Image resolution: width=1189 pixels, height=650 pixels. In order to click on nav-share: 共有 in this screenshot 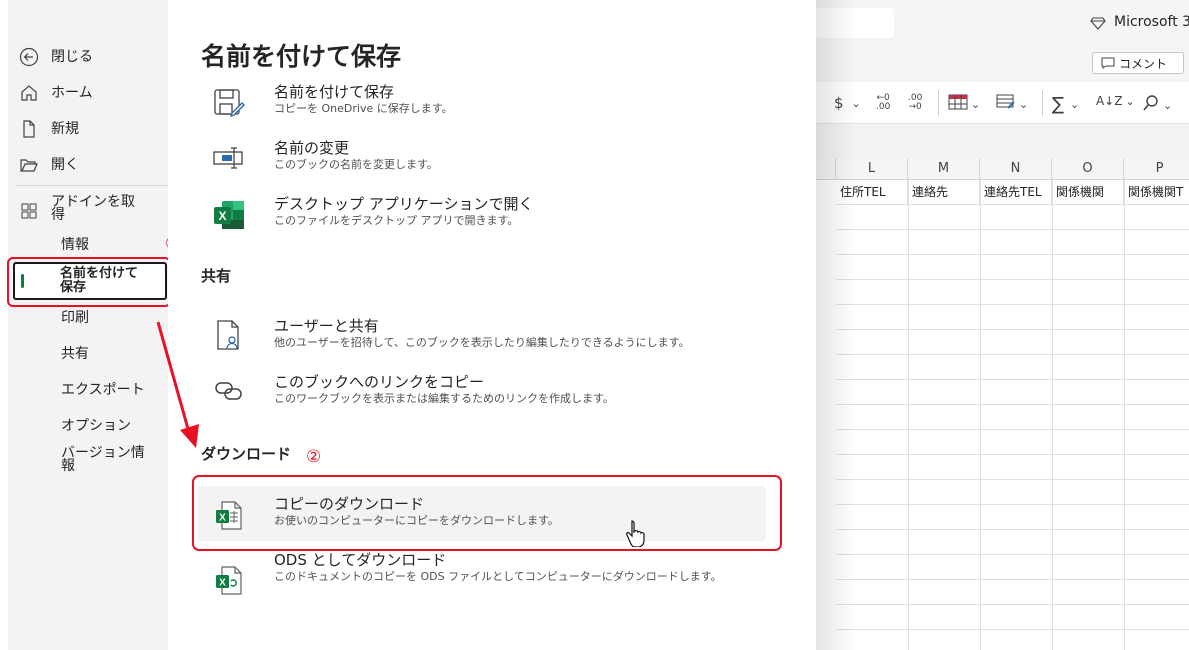, I will do `click(75, 354)`.